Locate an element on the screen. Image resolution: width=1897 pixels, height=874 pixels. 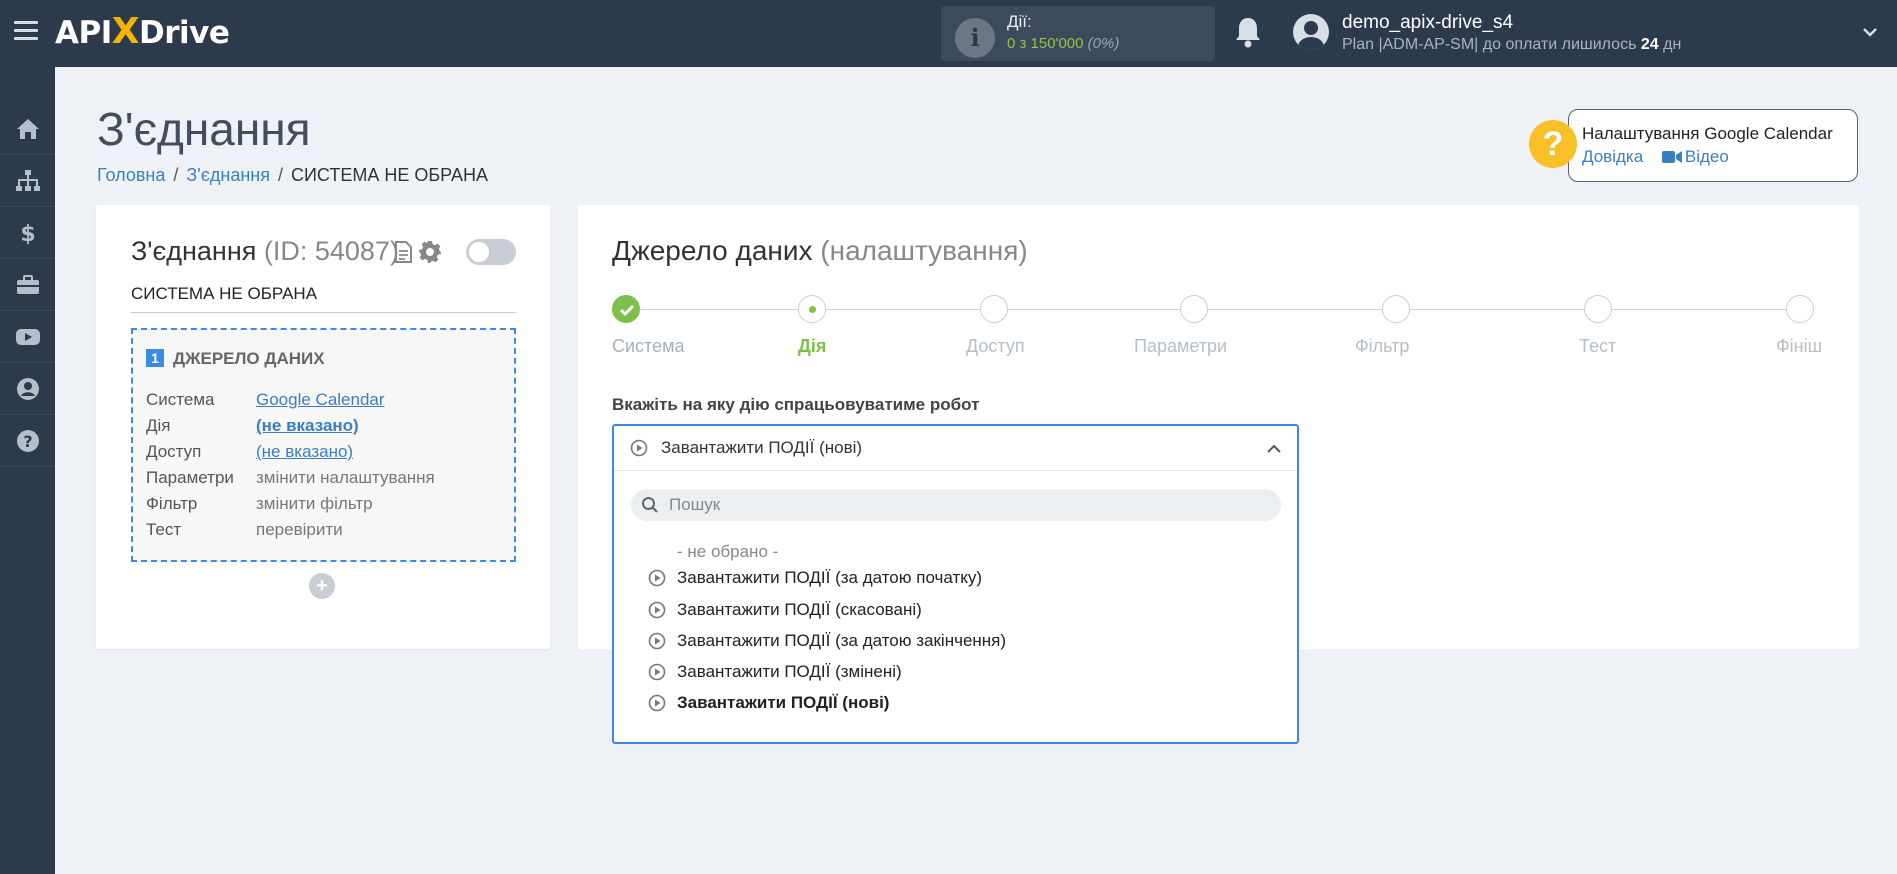
logo-text-api: API is located at coordinates (83, 33).